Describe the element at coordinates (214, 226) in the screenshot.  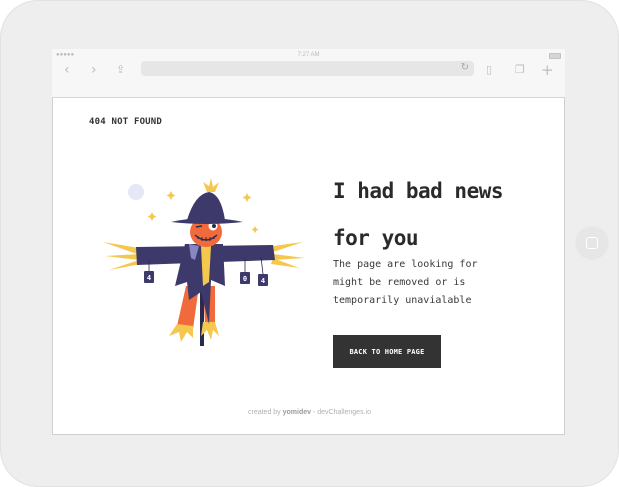
I see `eye-right` at that location.